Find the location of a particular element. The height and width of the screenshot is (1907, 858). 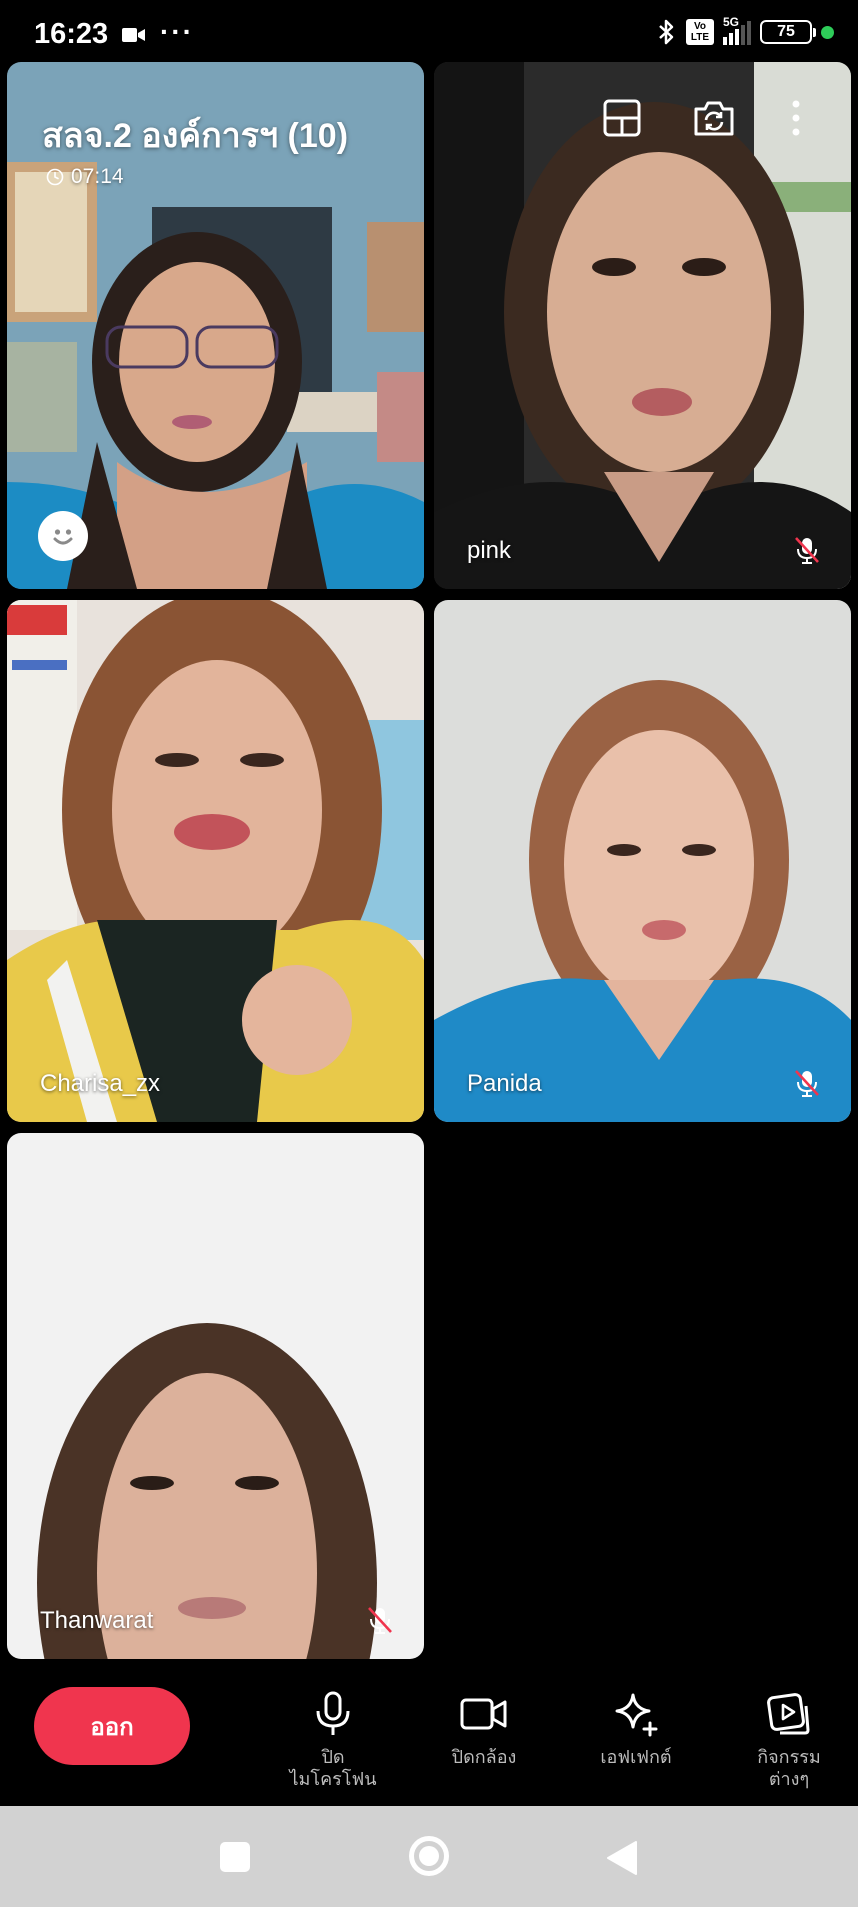

activities-button: กิจกรรม ต่างๆ is located at coordinates (788, 1740).